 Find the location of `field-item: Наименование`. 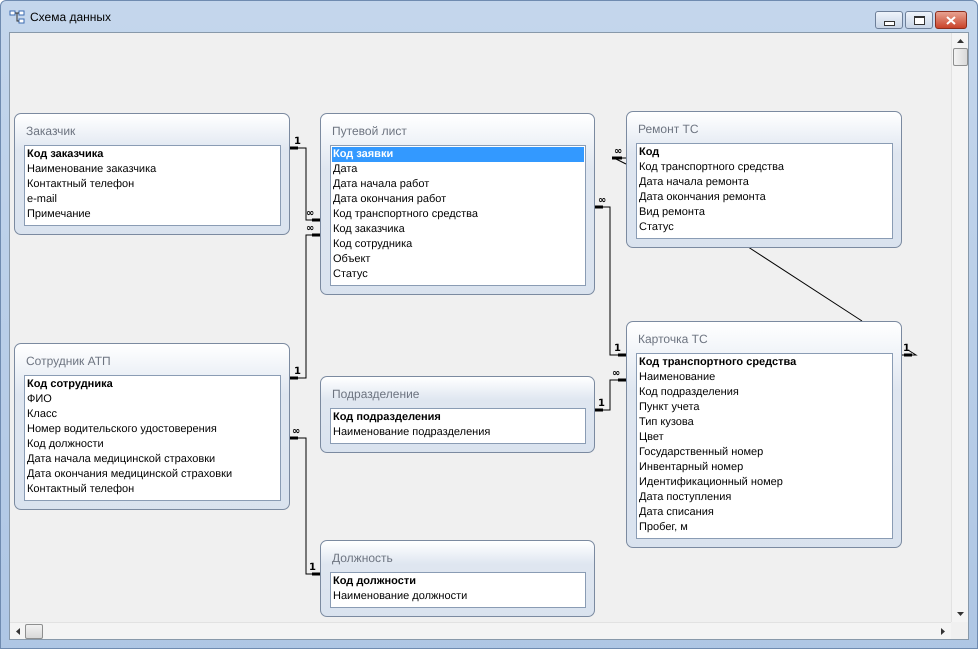

field-item: Наименование is located at coordinates (764, 377).